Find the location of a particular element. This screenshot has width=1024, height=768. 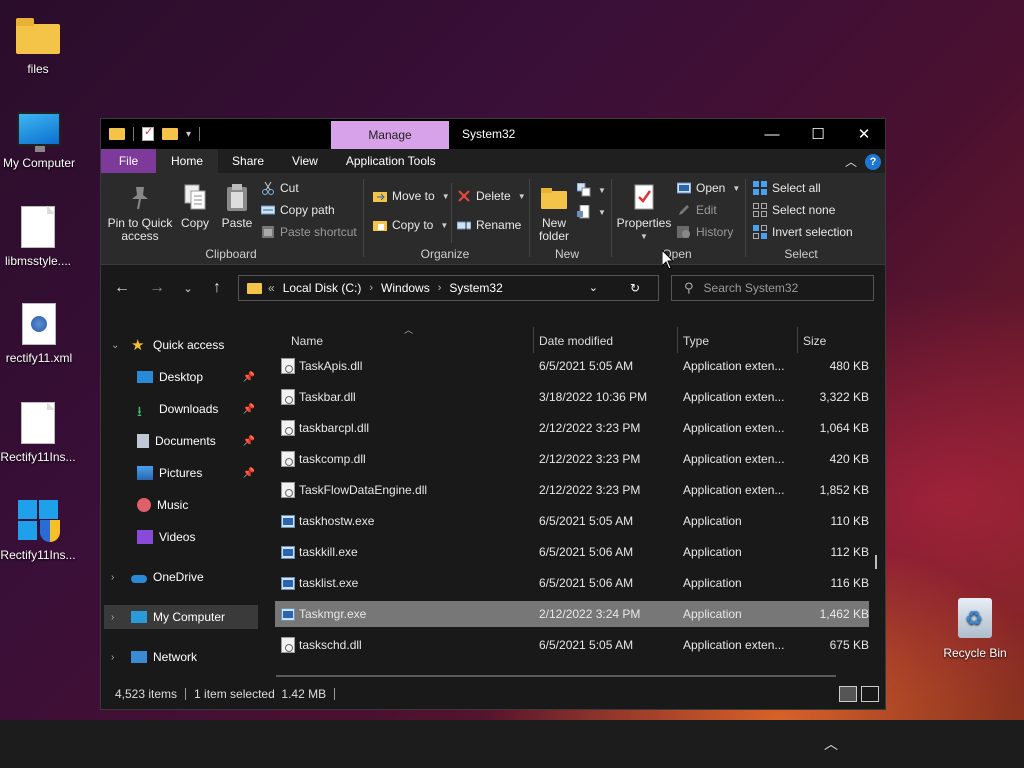

tab-file: File is located at coordinates (128, 161).